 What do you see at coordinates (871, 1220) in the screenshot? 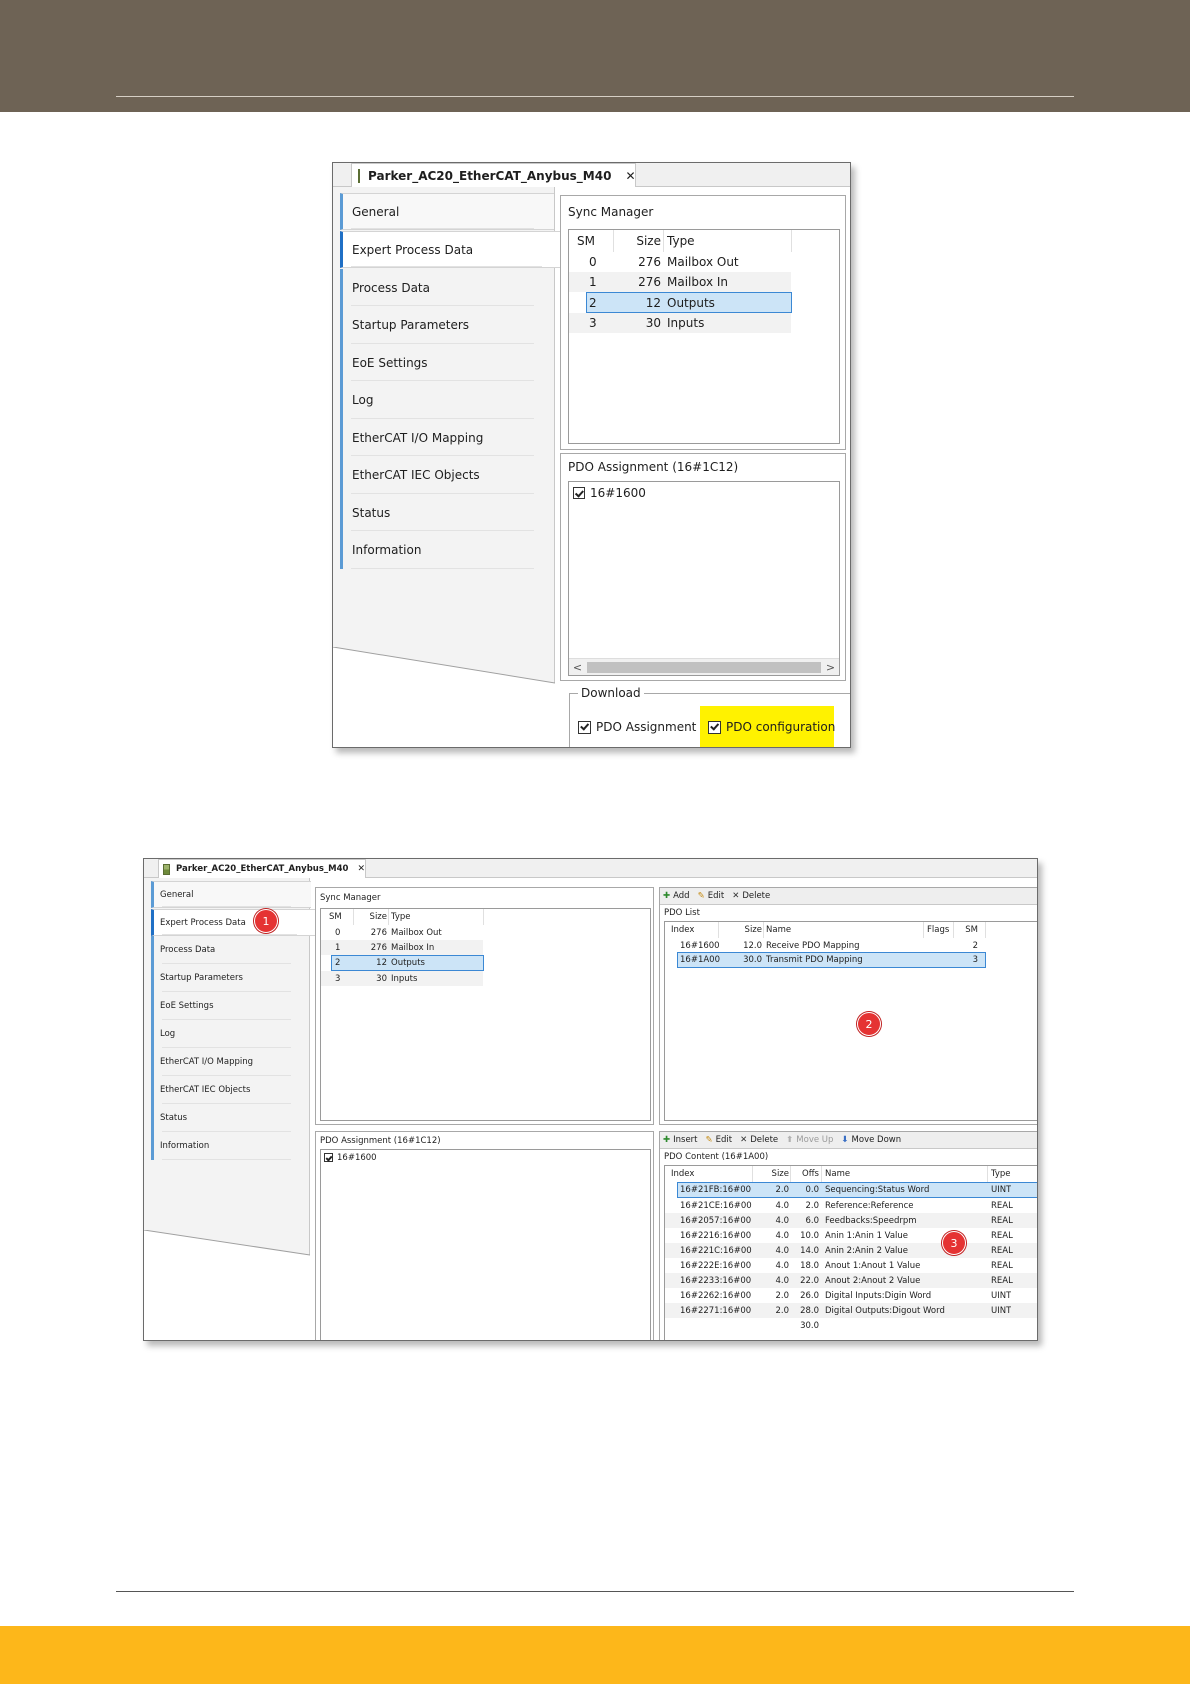
I see `cell-name: Feedbacks:Speedrpm` at bounding box center [871, 1220].